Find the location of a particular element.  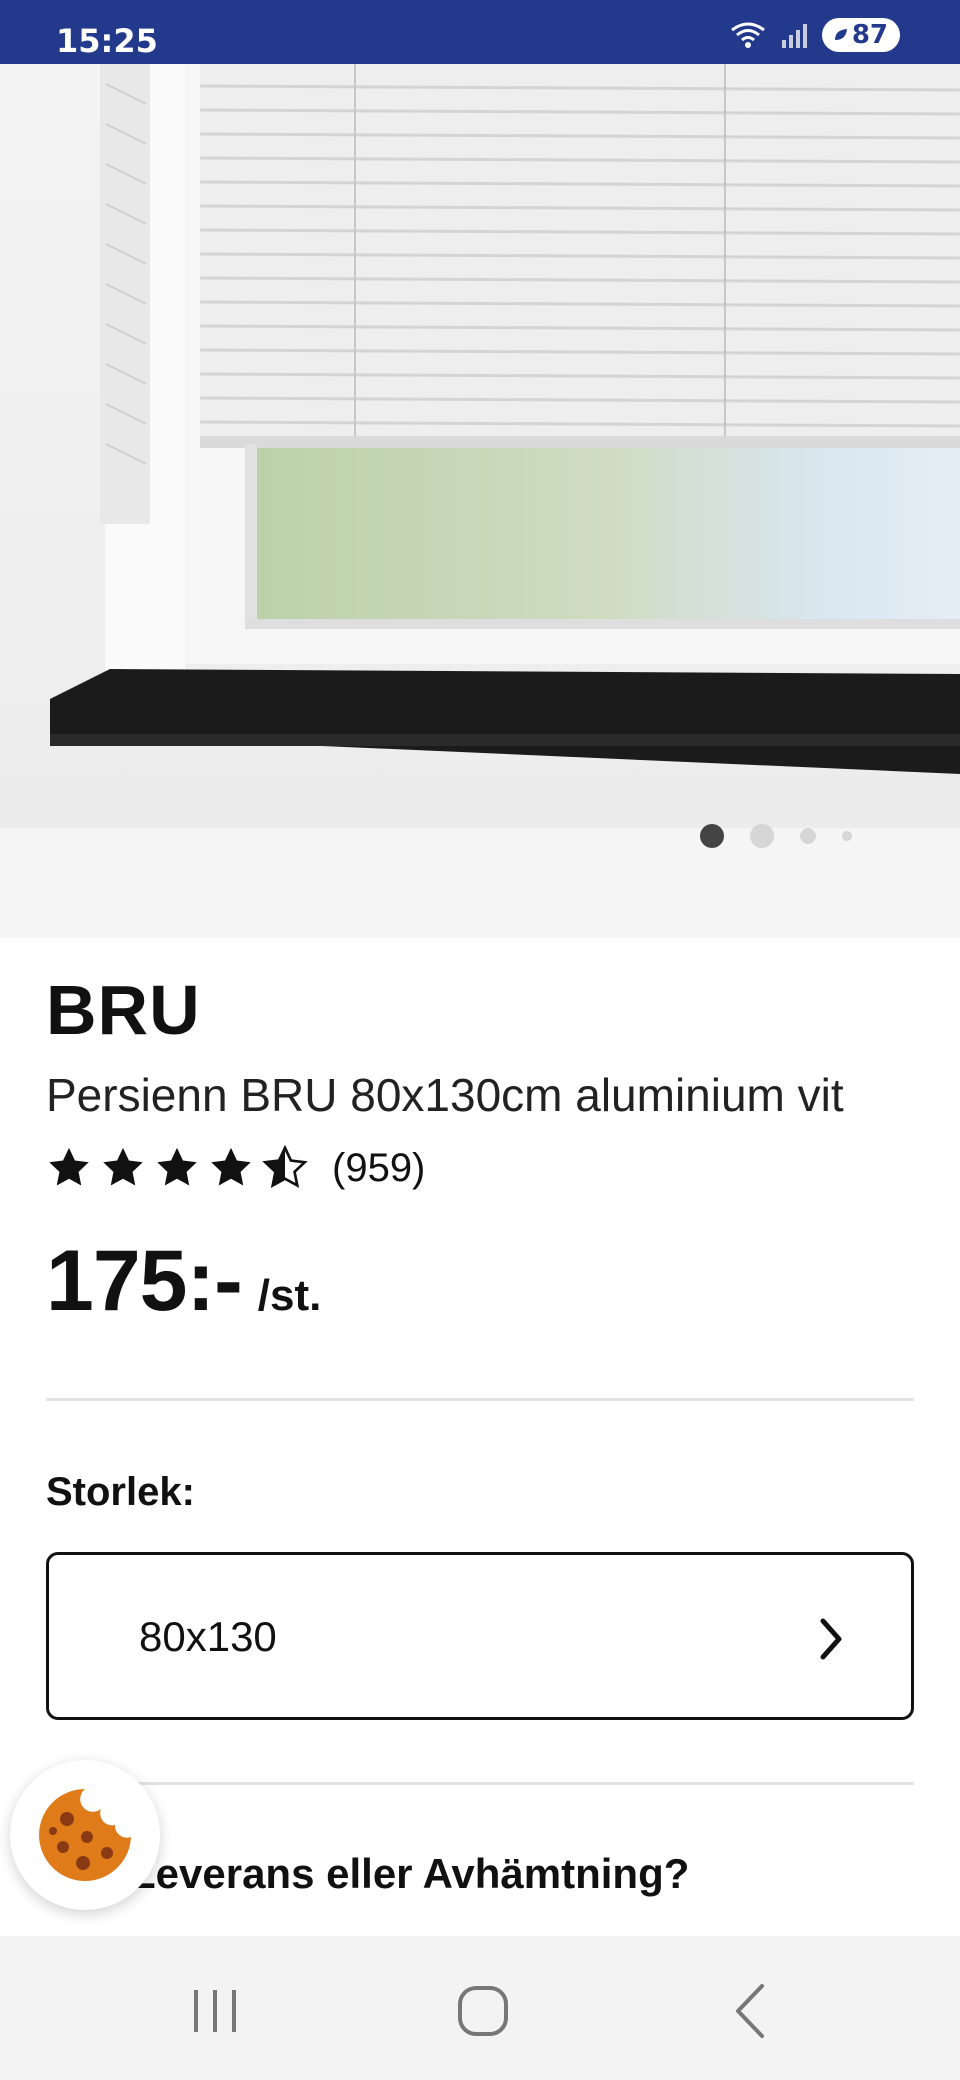

chevron-right-icon is located at coordinates (831, 1639).